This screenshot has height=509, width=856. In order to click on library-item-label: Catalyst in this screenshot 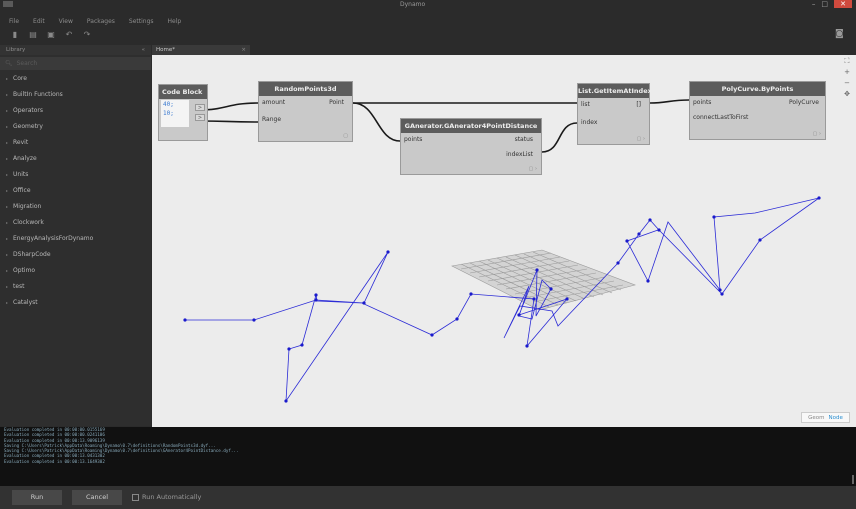, I will do `click(25, 302)`.